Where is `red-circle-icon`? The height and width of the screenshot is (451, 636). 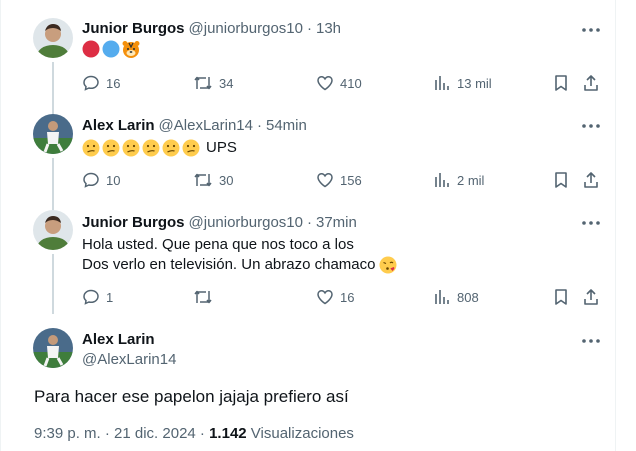
red-circle-icon is located at coordinates (91, 49).